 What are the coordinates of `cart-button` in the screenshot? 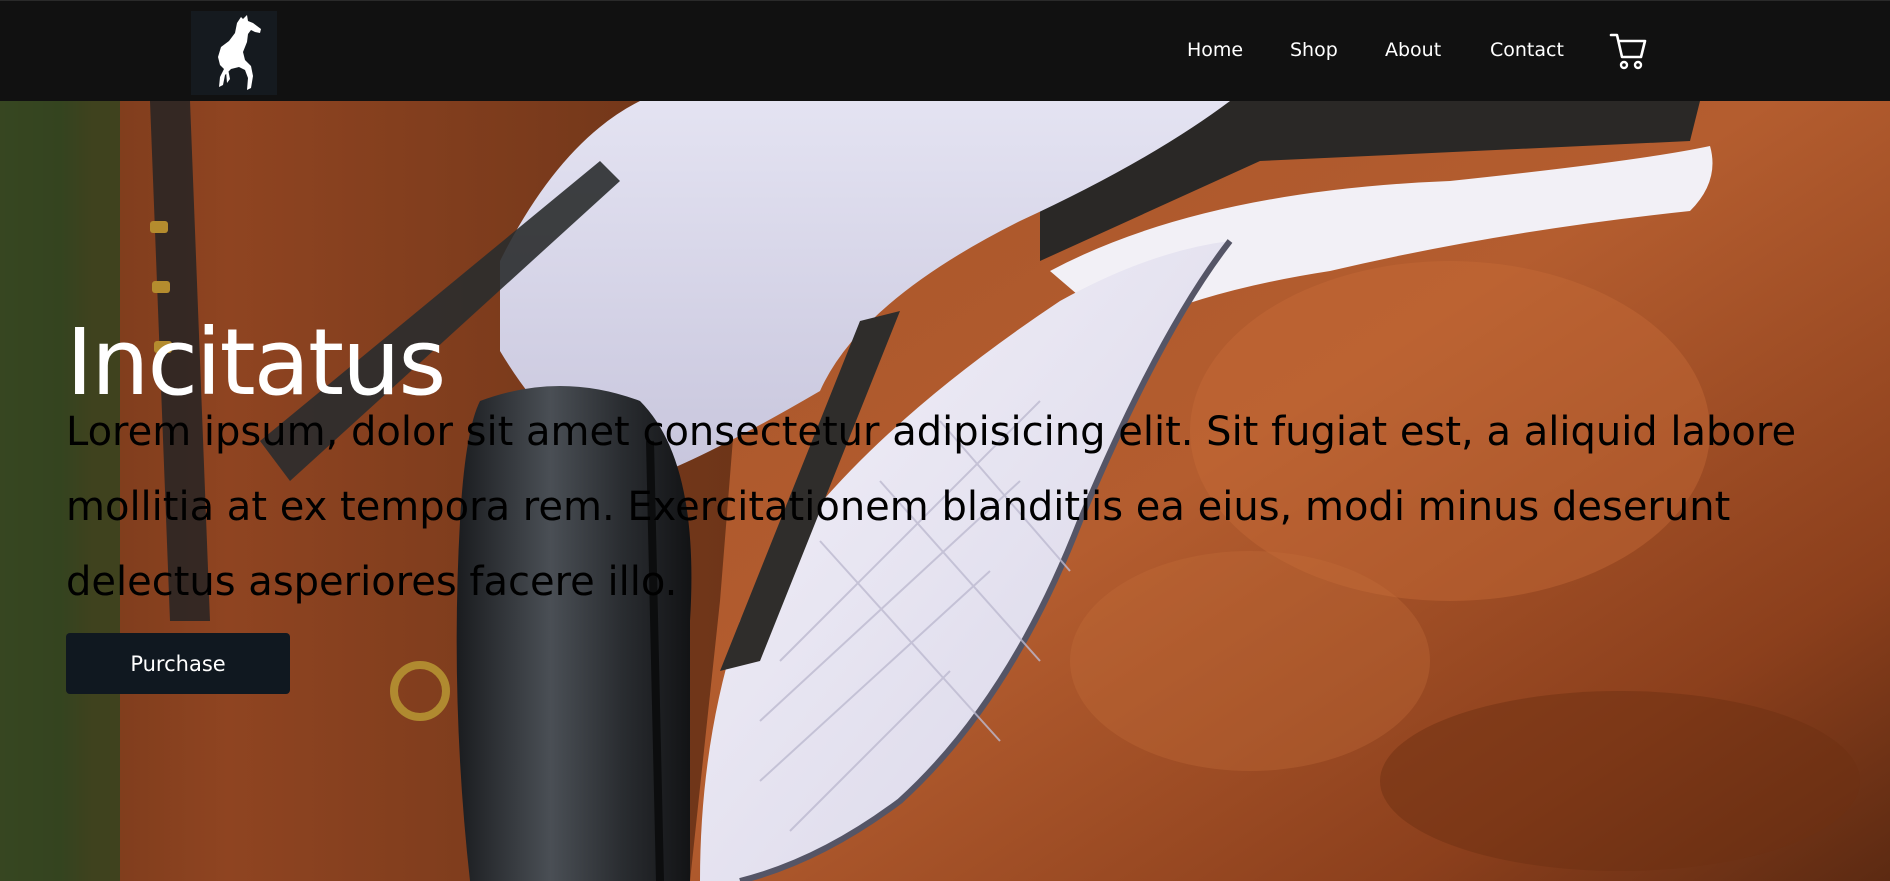 It's located at (1628, 51).